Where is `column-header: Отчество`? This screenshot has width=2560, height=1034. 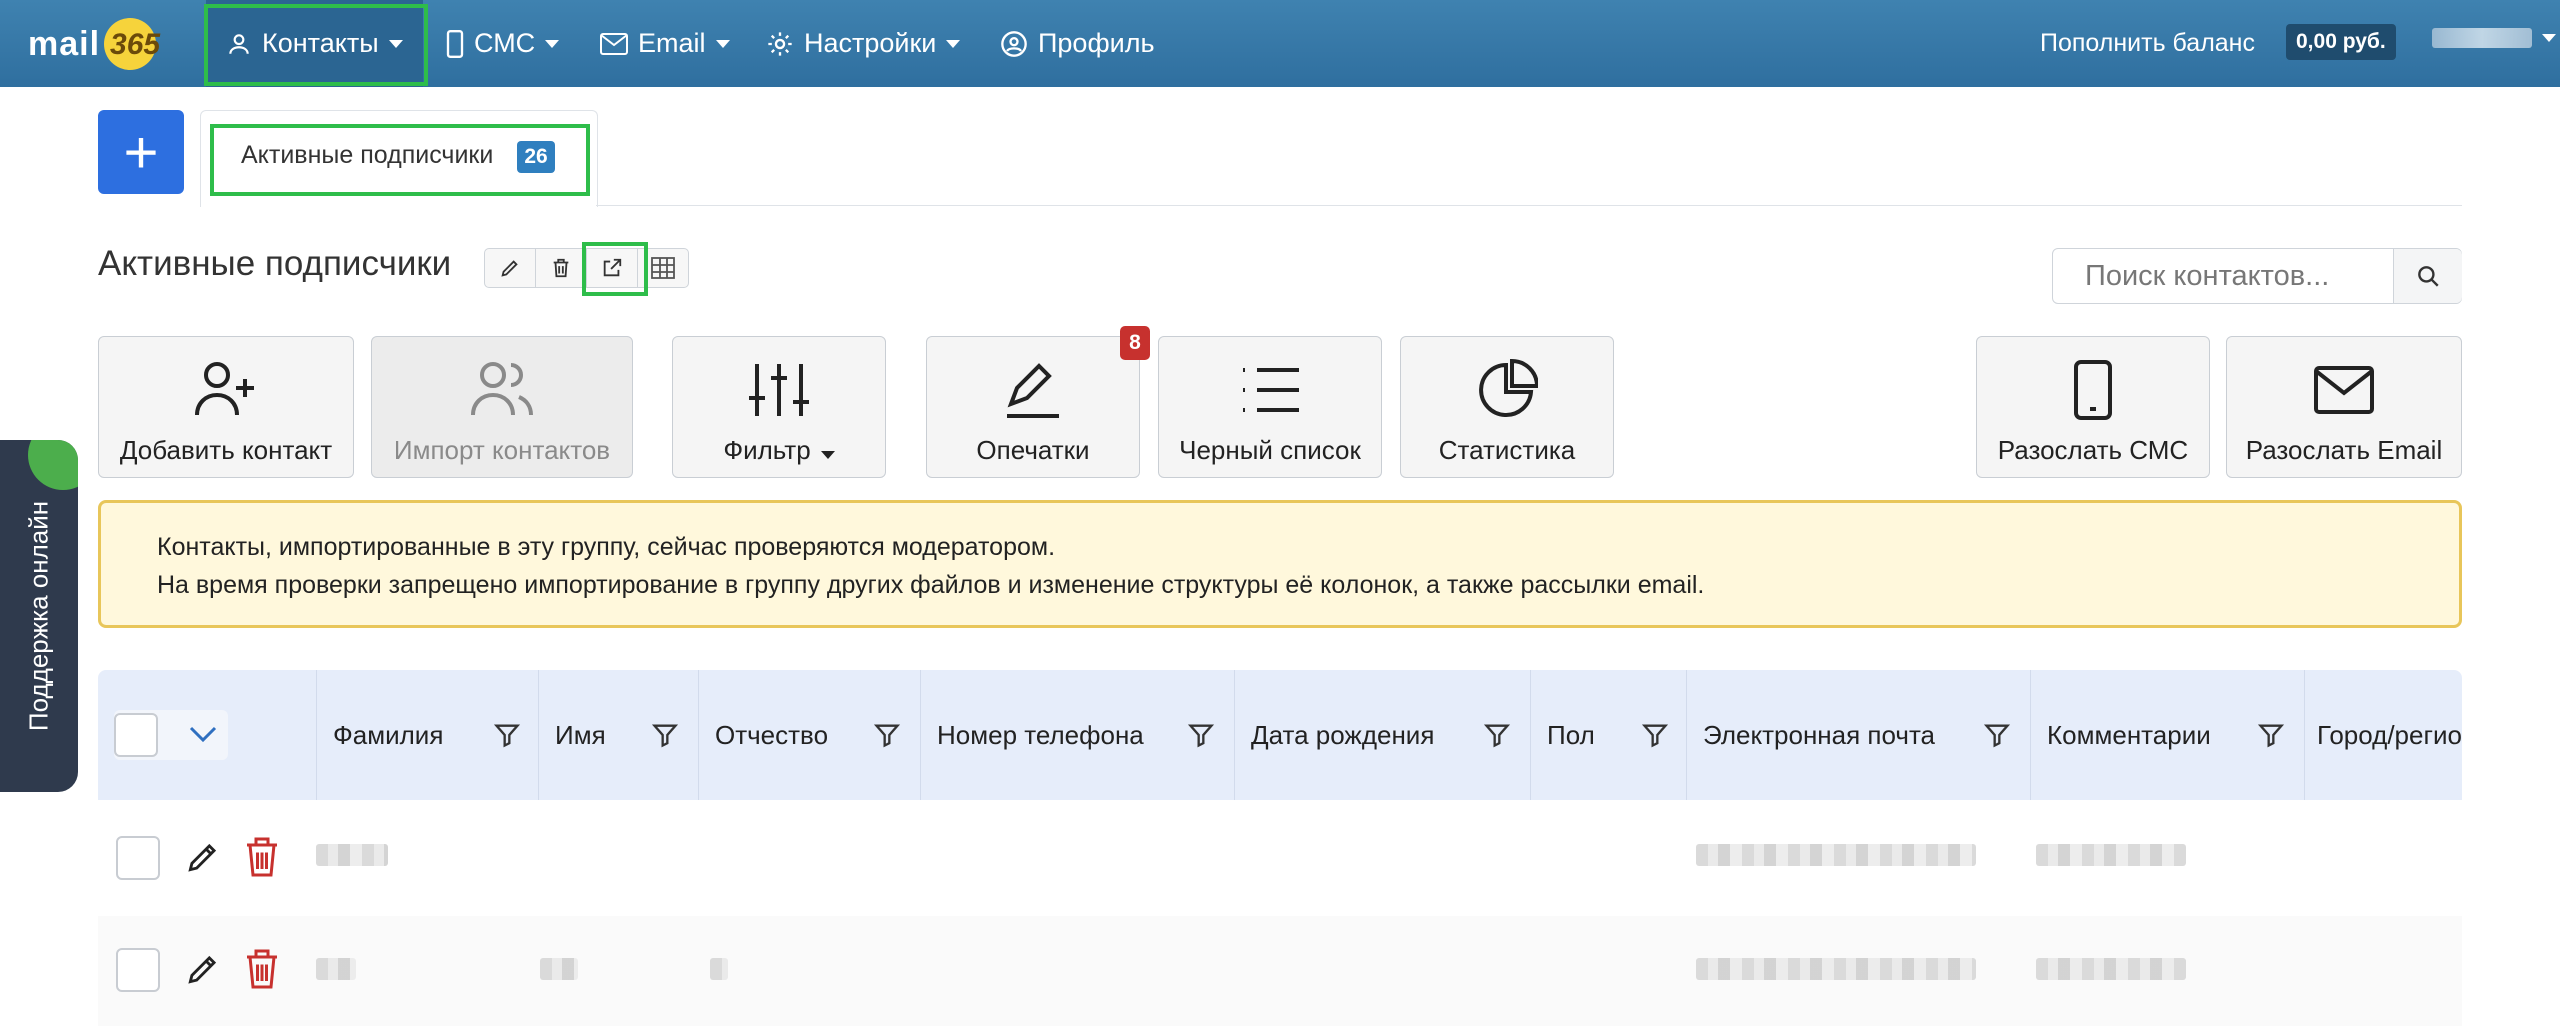 column-header: Отчество is located at coordinates (809, 735).